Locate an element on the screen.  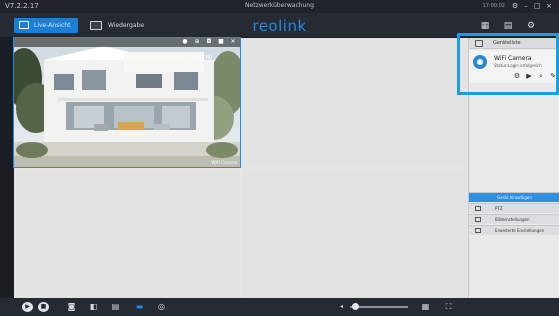
advanced-settings-label: Erweiterte Einstellungen is located at coordinates (520, 230).